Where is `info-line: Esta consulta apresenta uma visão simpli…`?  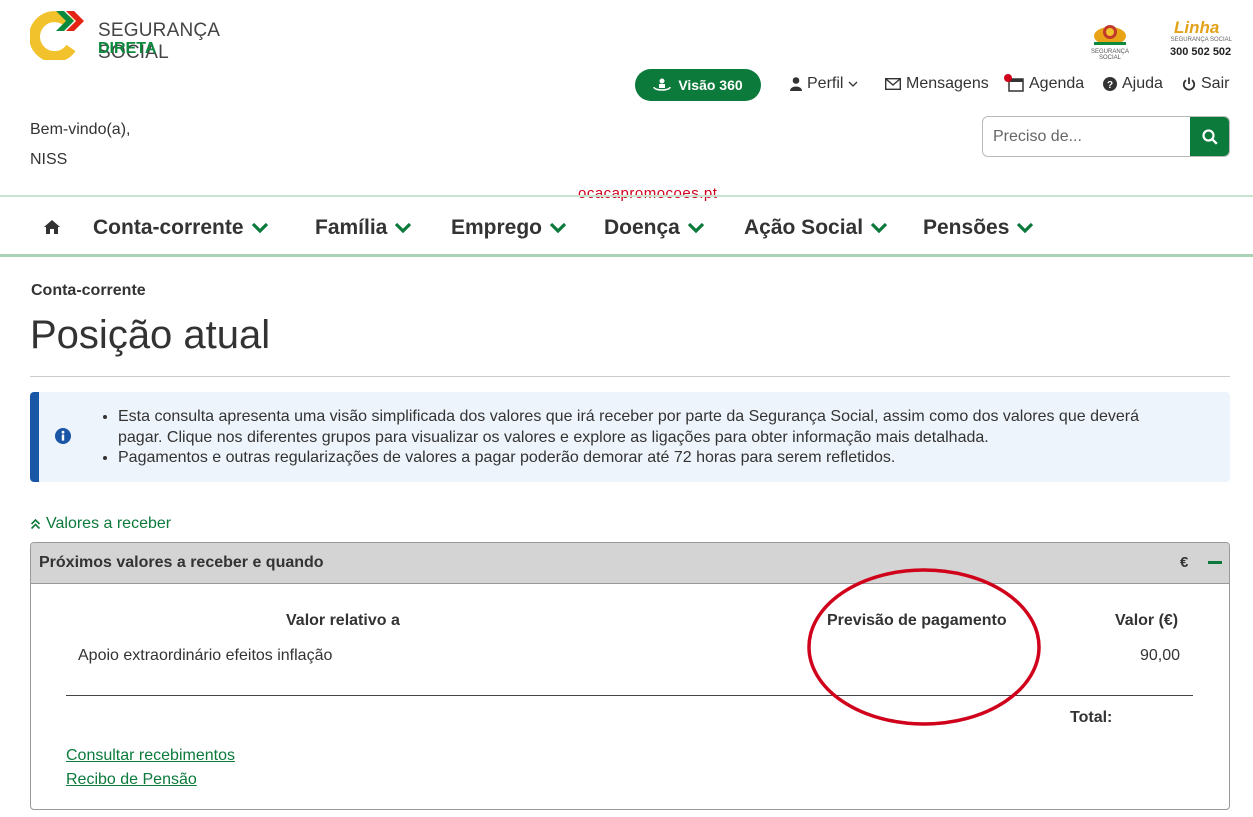 info-line: Esta consulta apresenta uma visão simpli… is located at coordinates (628, 416).